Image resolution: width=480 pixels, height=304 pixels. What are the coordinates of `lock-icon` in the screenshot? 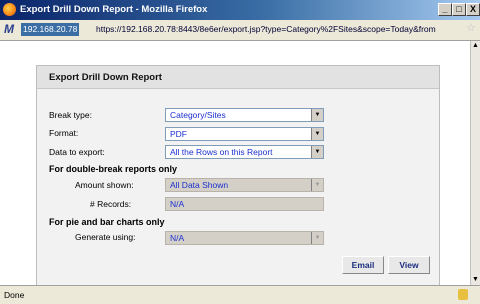 It's located at (463, 294).